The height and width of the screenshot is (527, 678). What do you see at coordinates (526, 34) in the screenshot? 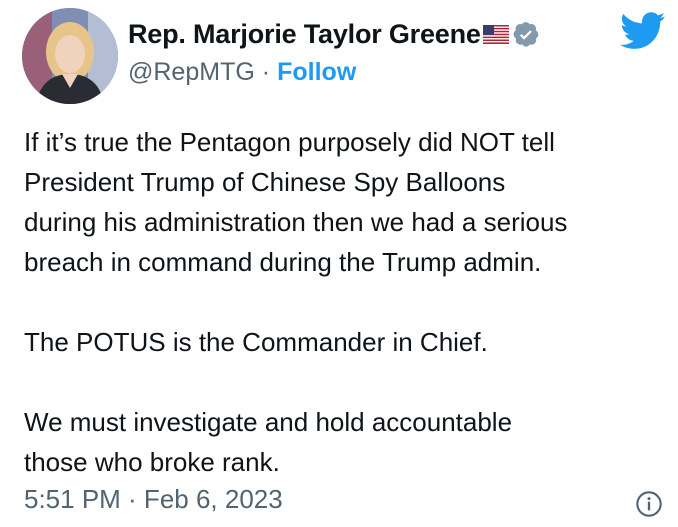
I see `verified-badge-icon` at bounding box center [526, 34].